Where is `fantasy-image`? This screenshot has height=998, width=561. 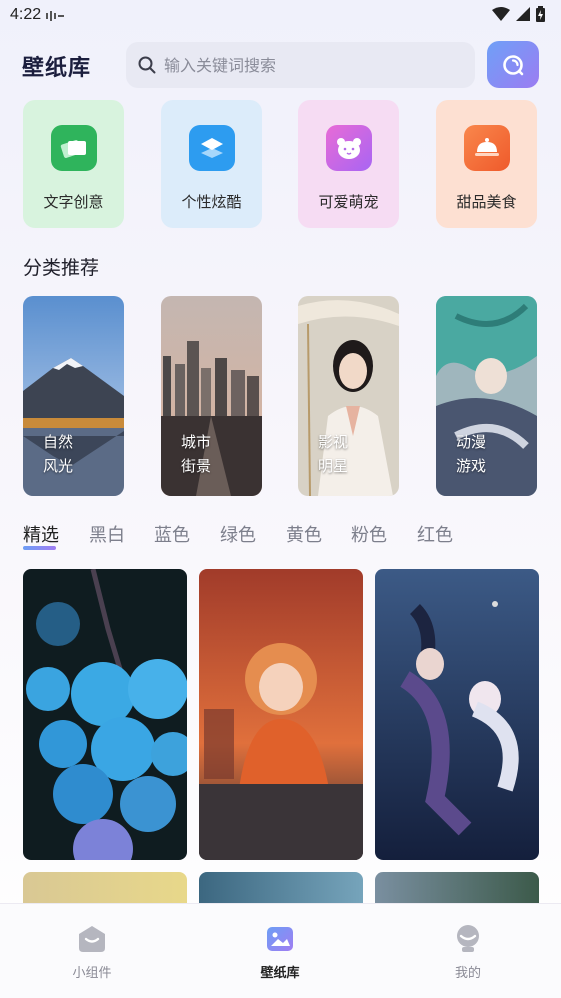
fantasy-image is located at coordinates (457, 714).